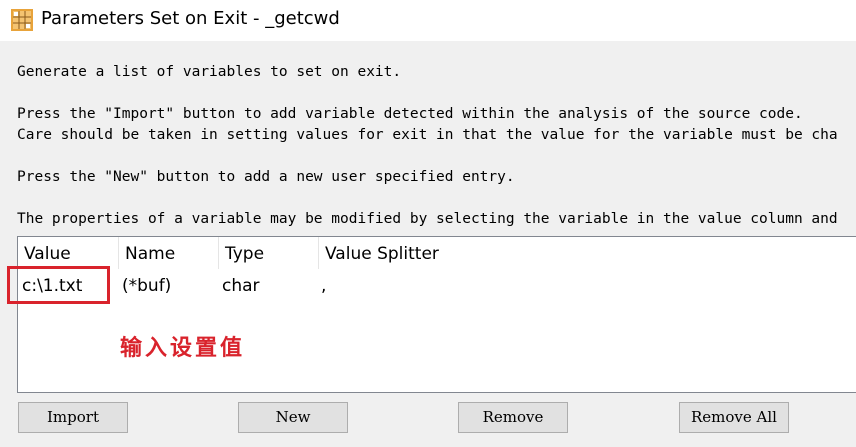  Describe the element at coordinates (73, 417) in the screenshot. I see `import-button: Import` at that location.